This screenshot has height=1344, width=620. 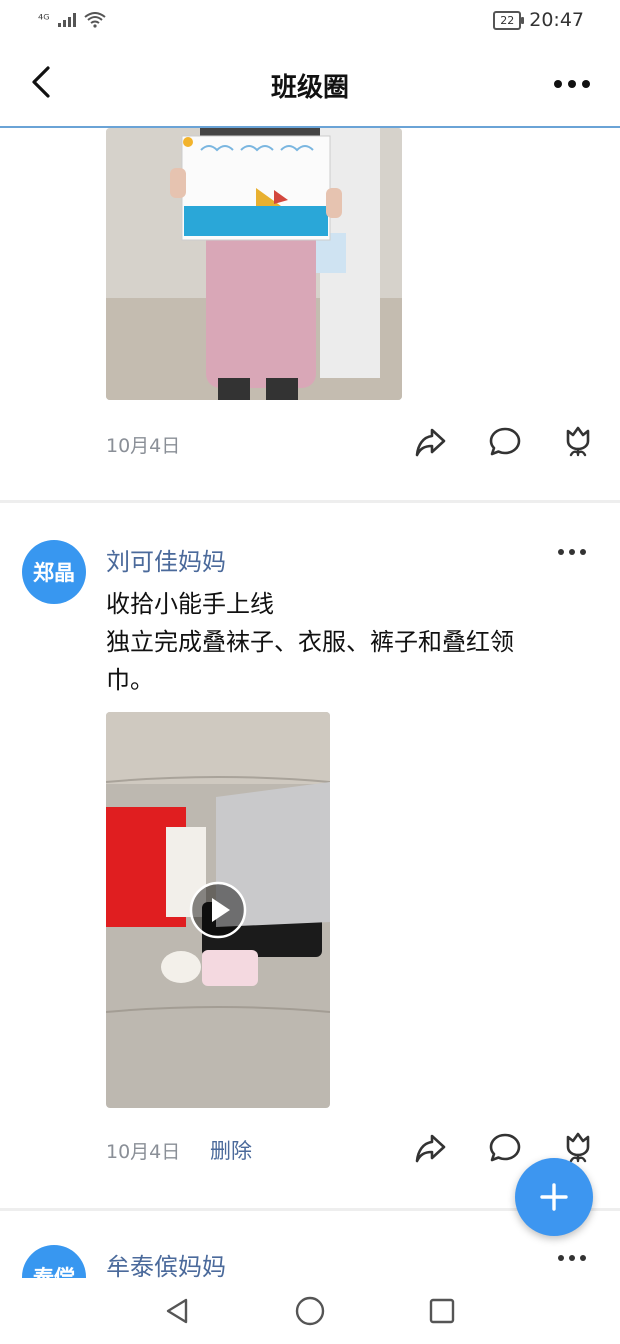 I want to click on post-text-line: 独立完成叠袜子、衣服、裤子和叠红领, so click(x=310, y=642).